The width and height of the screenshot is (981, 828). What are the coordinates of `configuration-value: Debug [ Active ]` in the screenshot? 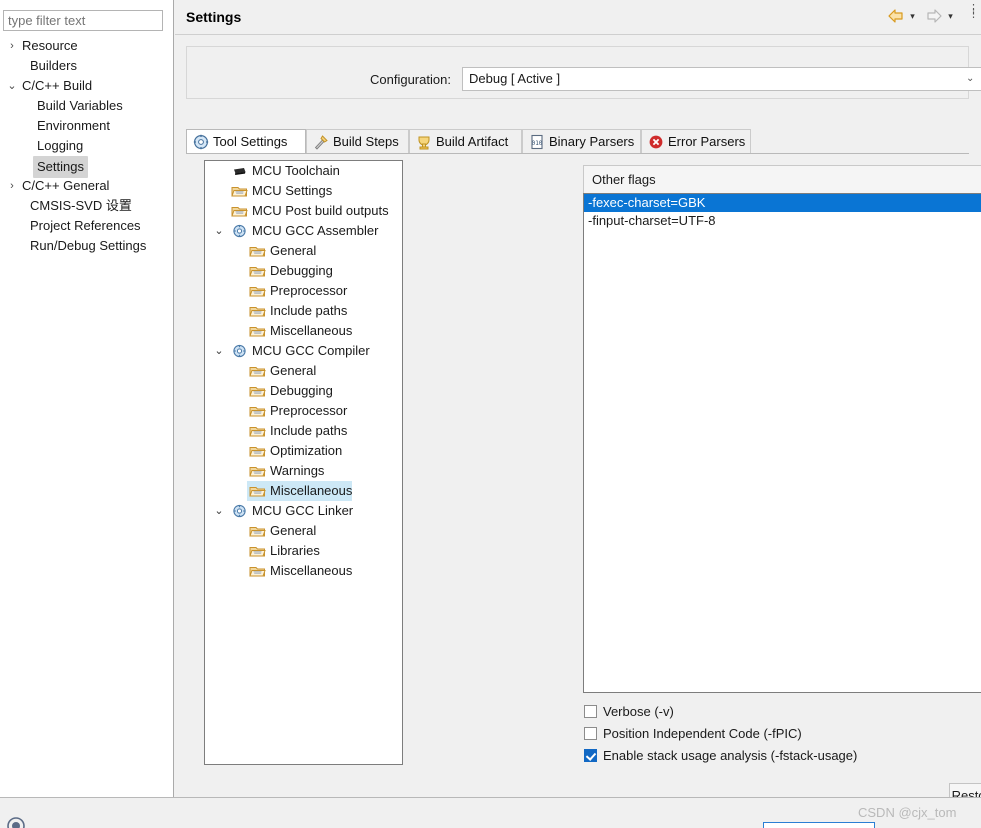 It's located at (515, 78).